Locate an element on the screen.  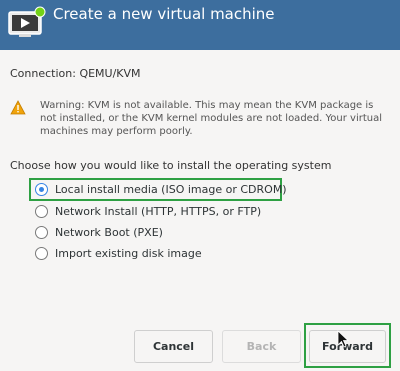
radio-import-disk-image: Import existing disk image is located at coordinates (183, 254).